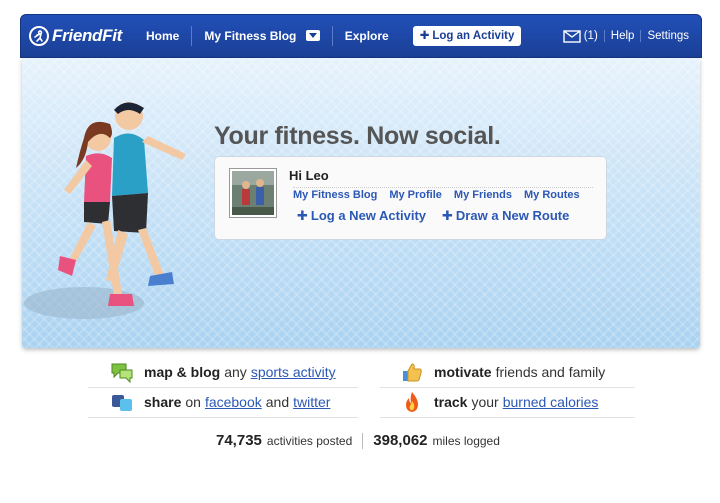  I want to click on help-link: Help, so click(622, 36).